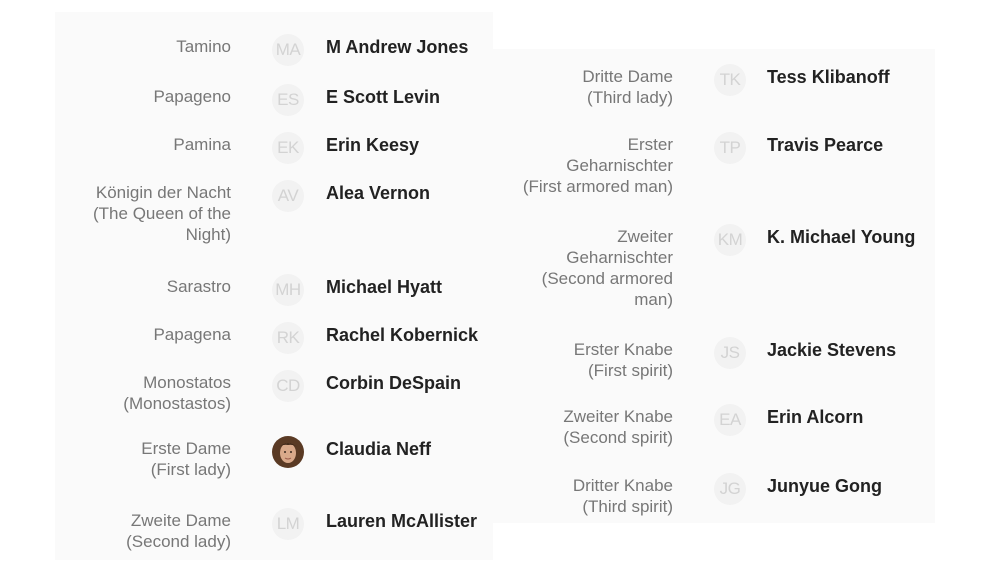 This screenshot has width=1001, height=582. What do you see at coordinates (394, 383) in the screenshot?
I see `performer-name: Corbin DeSpain` at bounding box center [394, 383].